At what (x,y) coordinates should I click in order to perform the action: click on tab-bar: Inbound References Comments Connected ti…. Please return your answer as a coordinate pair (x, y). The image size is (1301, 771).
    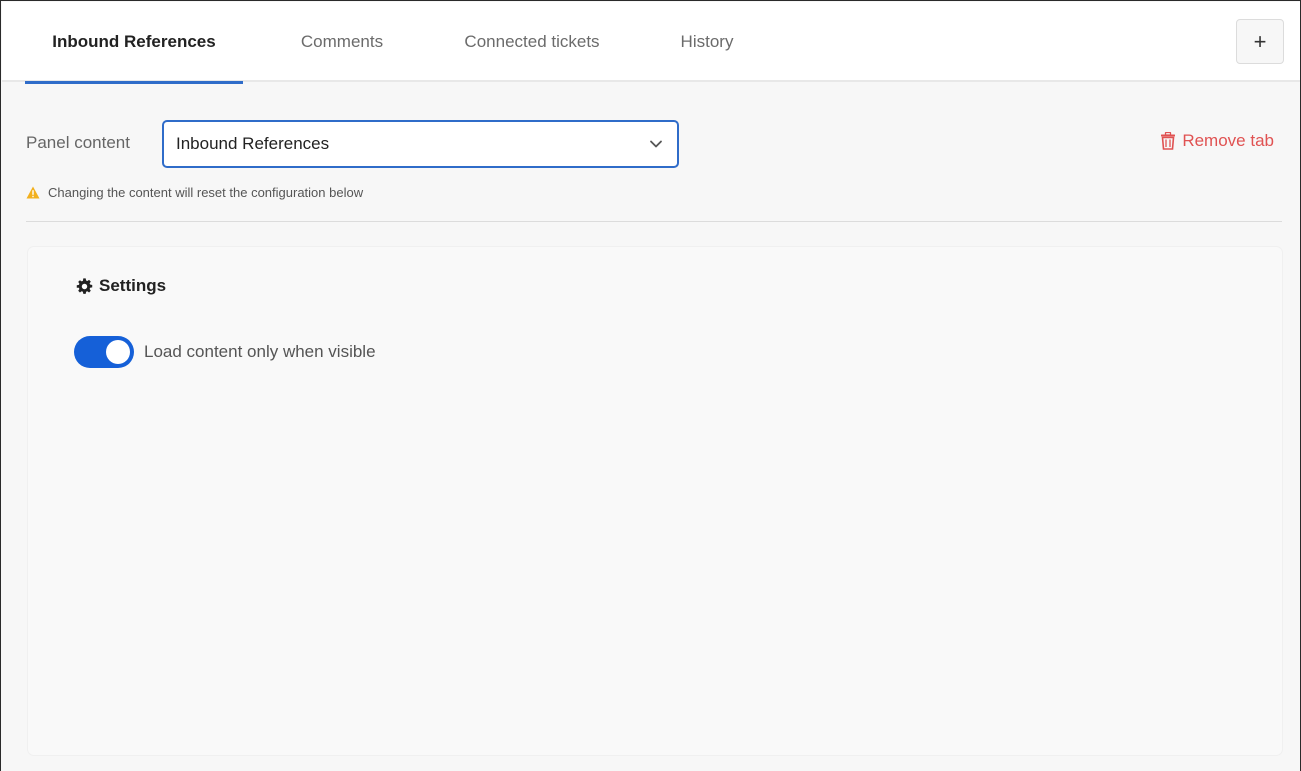
    Looking at the image, I should click on (651, 43).